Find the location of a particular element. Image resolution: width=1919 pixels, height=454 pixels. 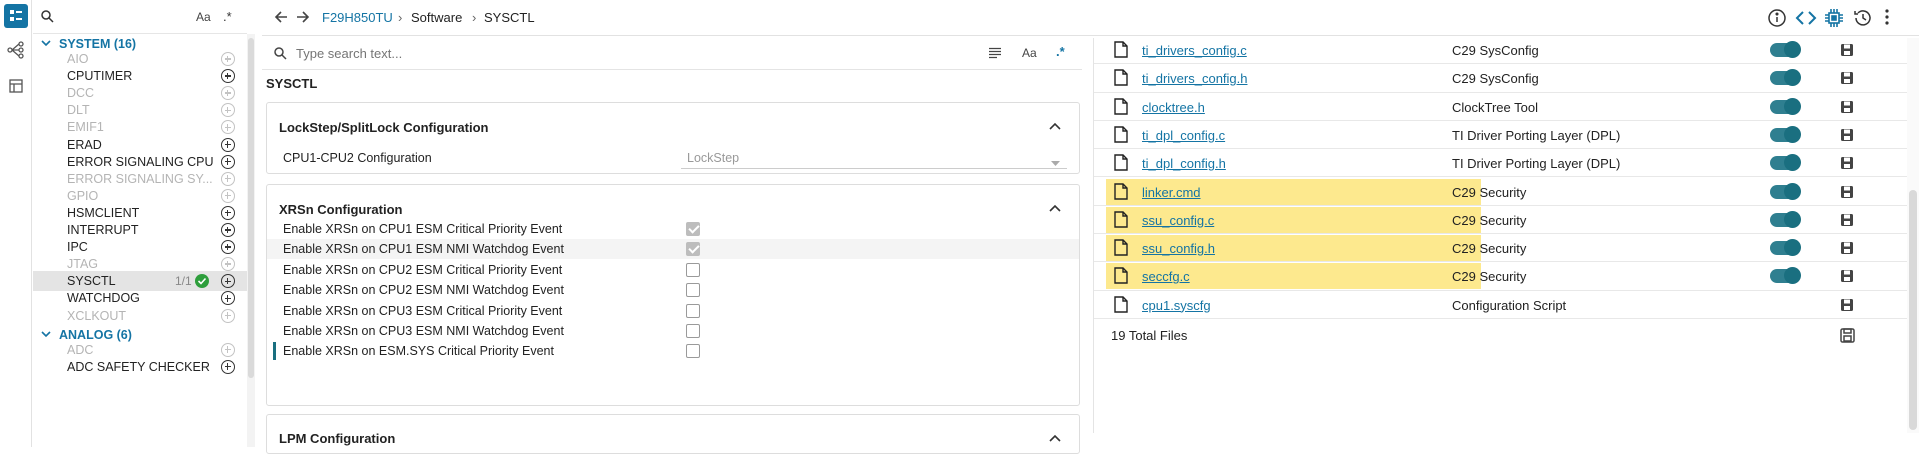

modules-view-icon is located at coordinates (16, 16).